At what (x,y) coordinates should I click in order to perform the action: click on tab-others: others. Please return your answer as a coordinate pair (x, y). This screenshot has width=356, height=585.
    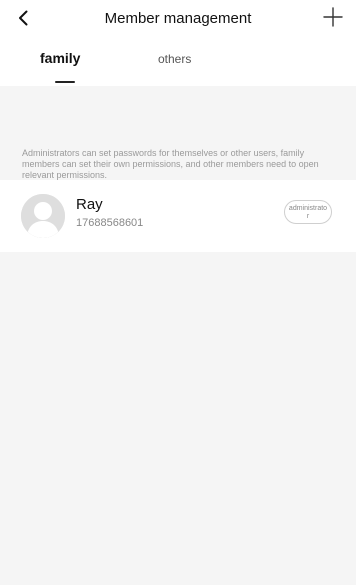
    Looking at the image, I should click on (174, 59).